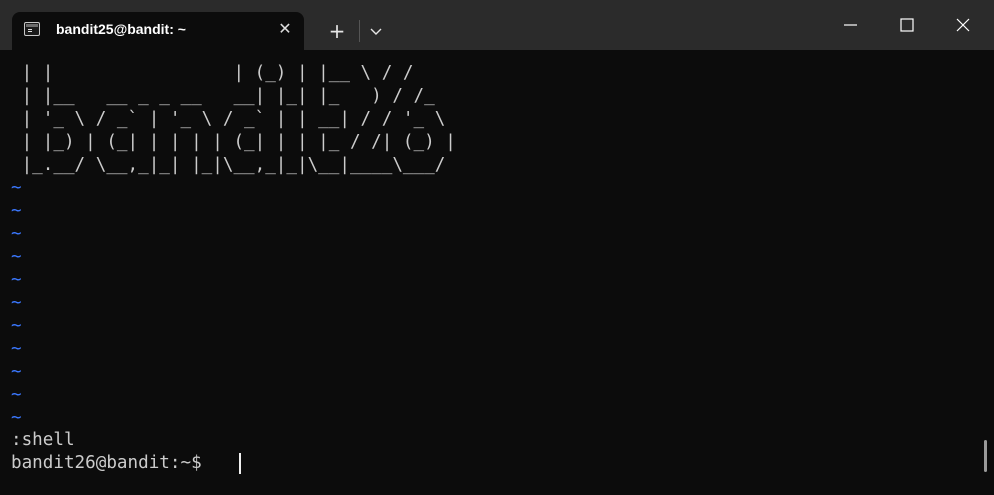  Describe the element at coordinates (112, 463) in the screenshot. I see `shell-prompt: bandit26@bandit:~$` at that location.